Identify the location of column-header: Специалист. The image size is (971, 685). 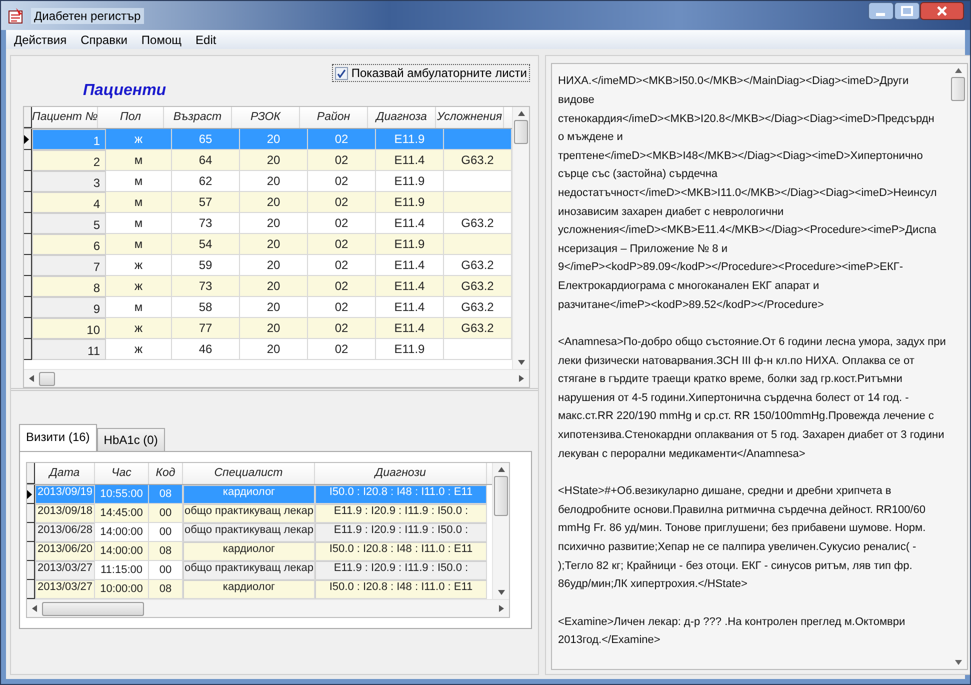
(249, 473).